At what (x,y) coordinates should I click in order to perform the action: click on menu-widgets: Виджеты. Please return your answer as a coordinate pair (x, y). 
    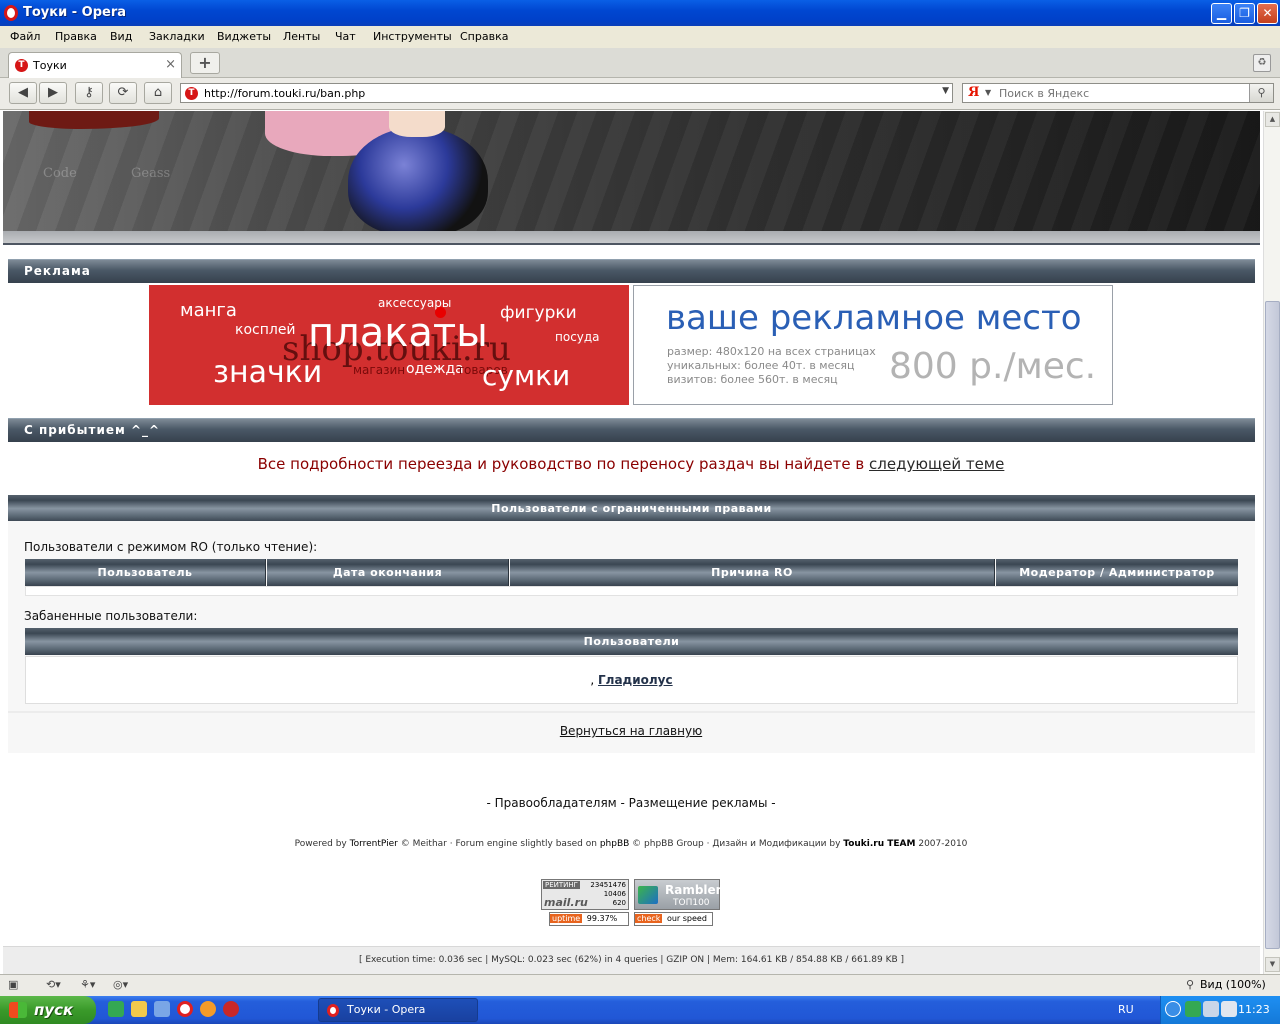
    Looking at the image, I should click on (244, 36).